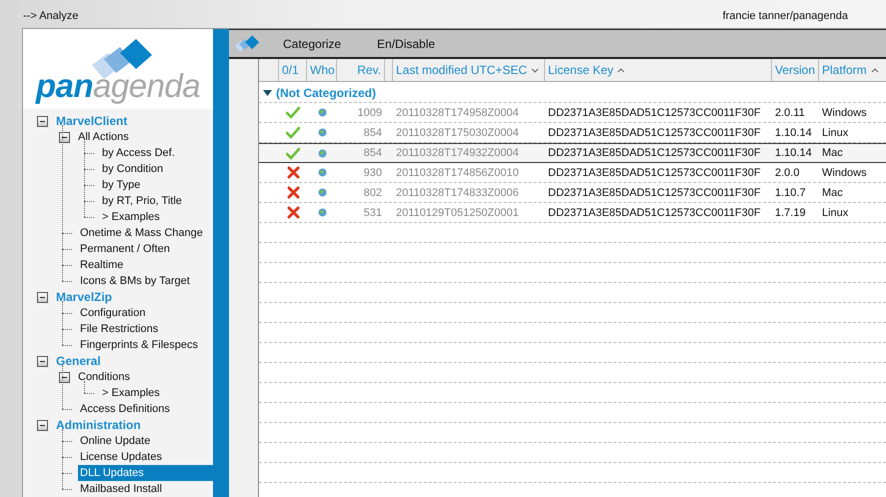 The height and width of the screenshot is (497, 886). Describe the element at coordinates (372, 172) in the screenshot. I see `table-cell-text: 930` at that location.